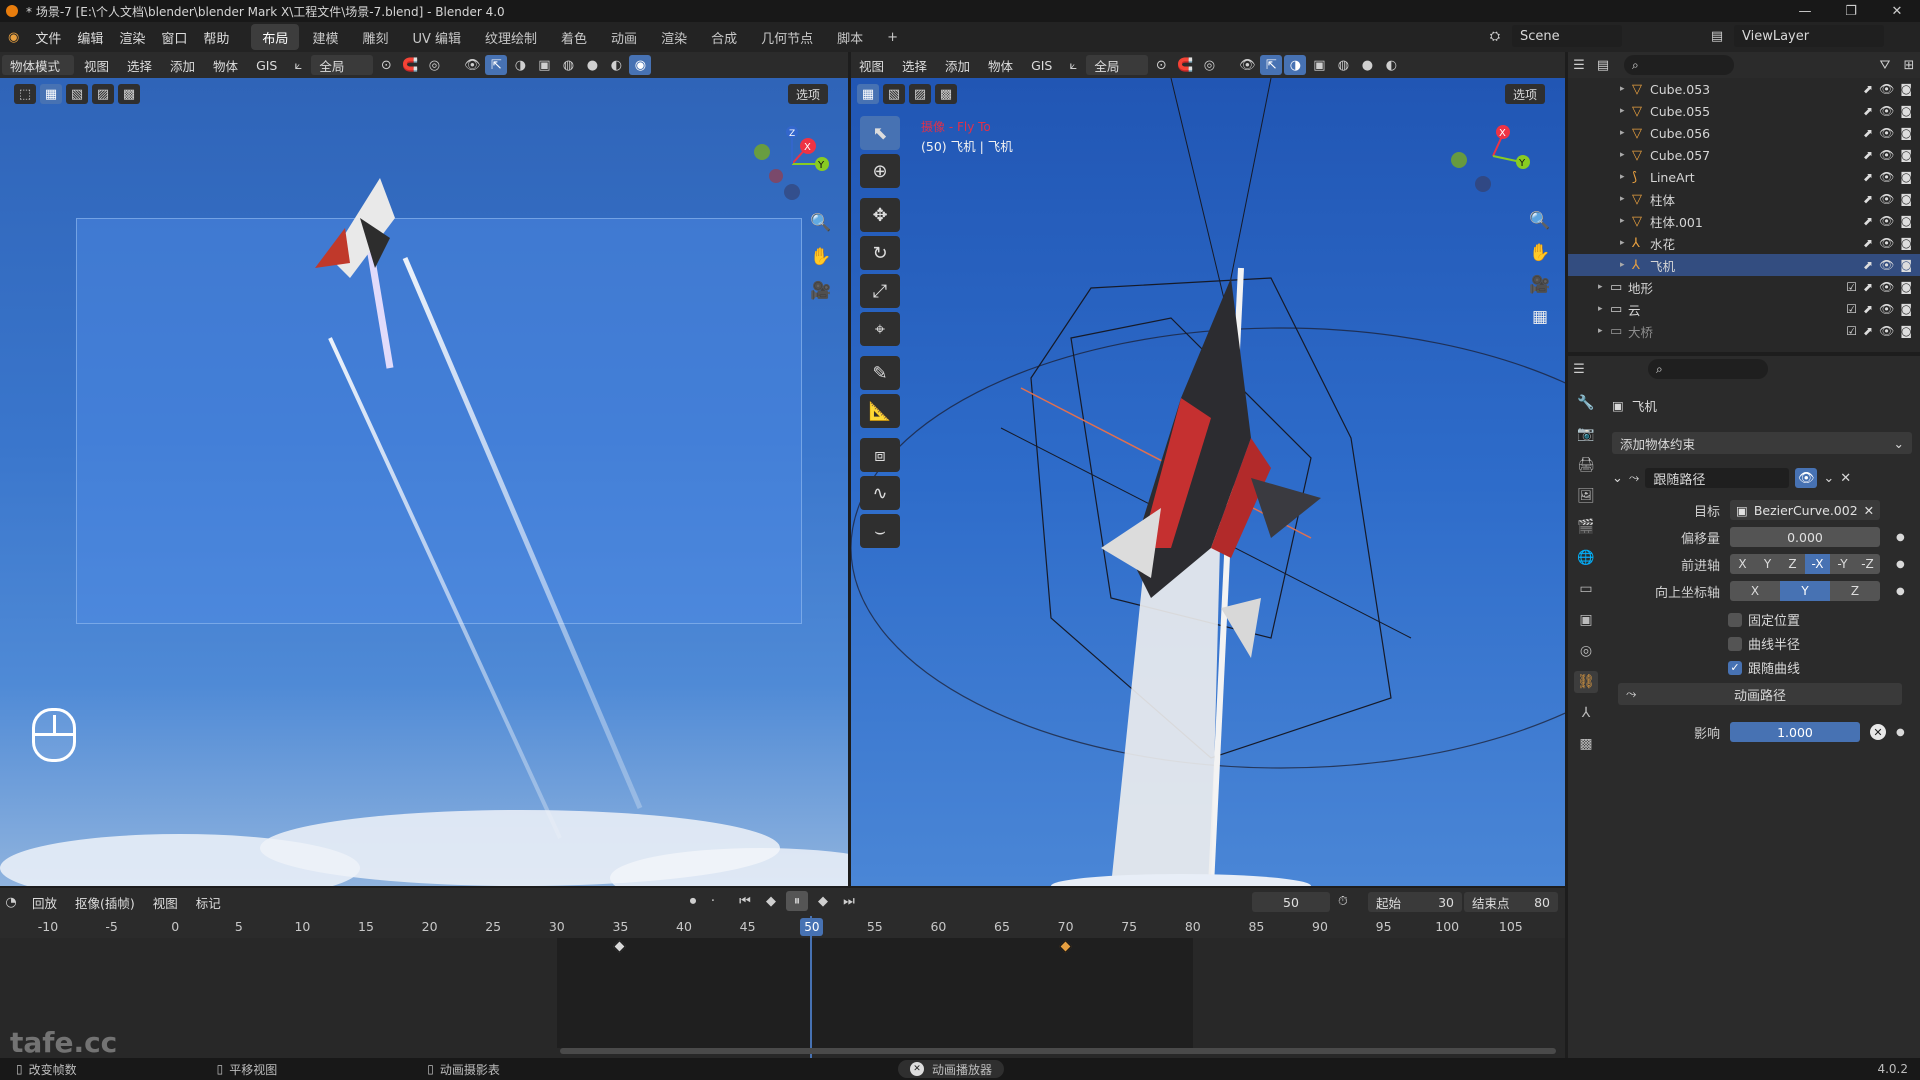 The height and width of the screenshot is (1080, 1920). I want to click on data-tab-icon: ⅄, so click(1586, 713).